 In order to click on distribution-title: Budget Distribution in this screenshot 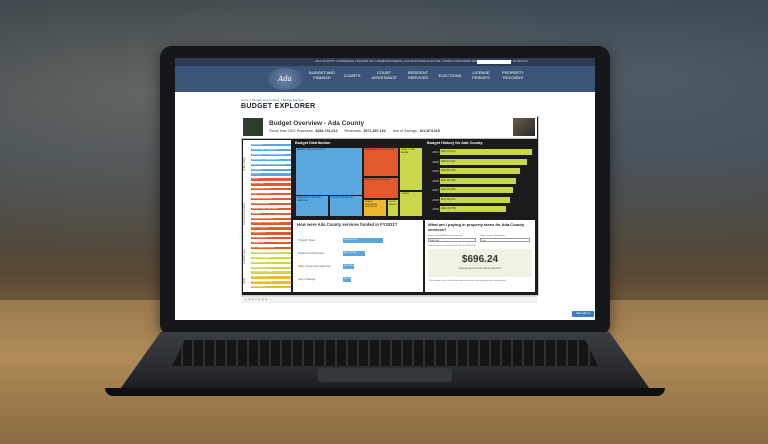, I will do `click(313, 143)`.